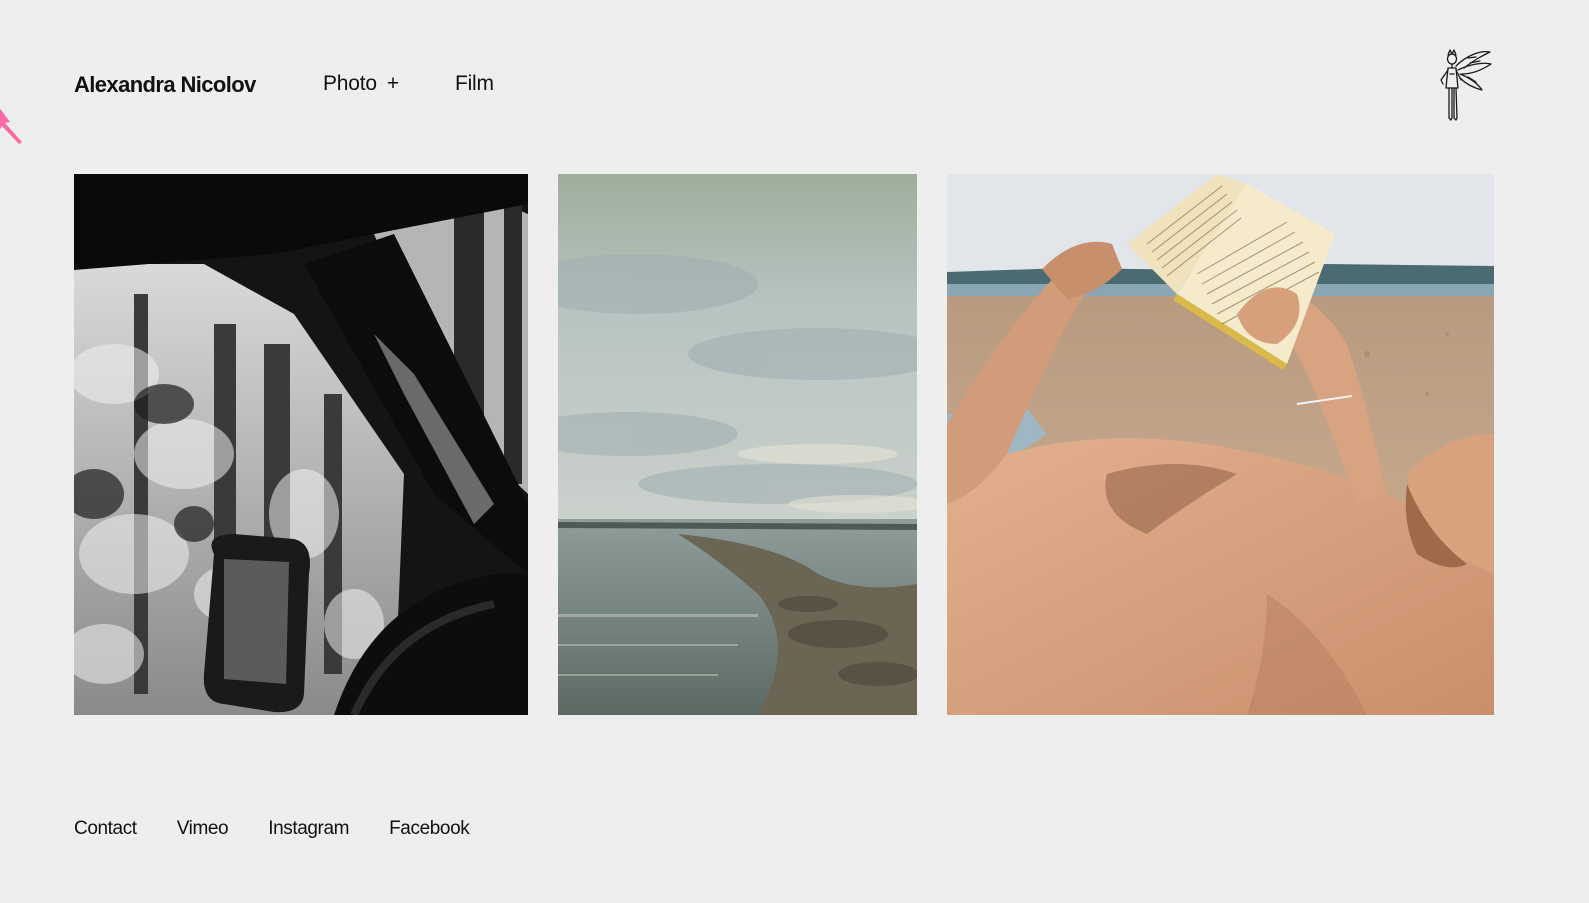  Describe the element at coordinates (203, 829) in the screenshot. I see `footer-link-vimeo: Vimeo` at that location.